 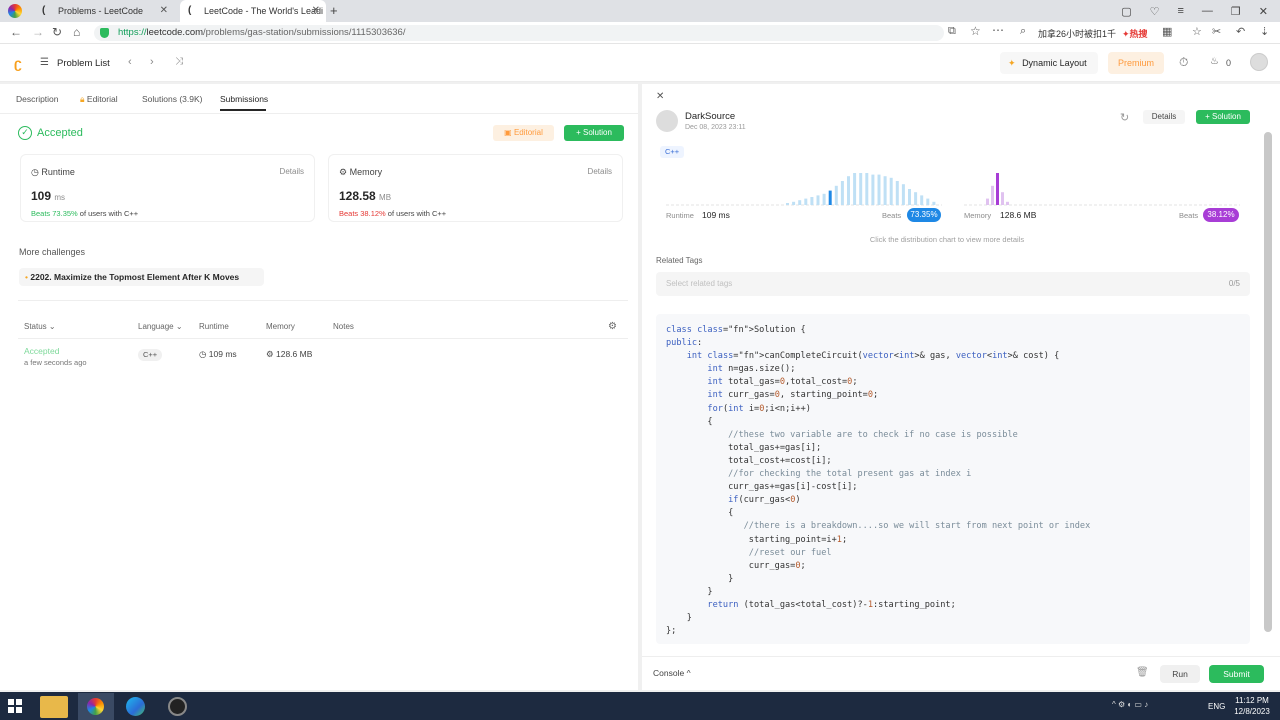 I want to click on file-explorer-icon, so click(x=54, y=707).